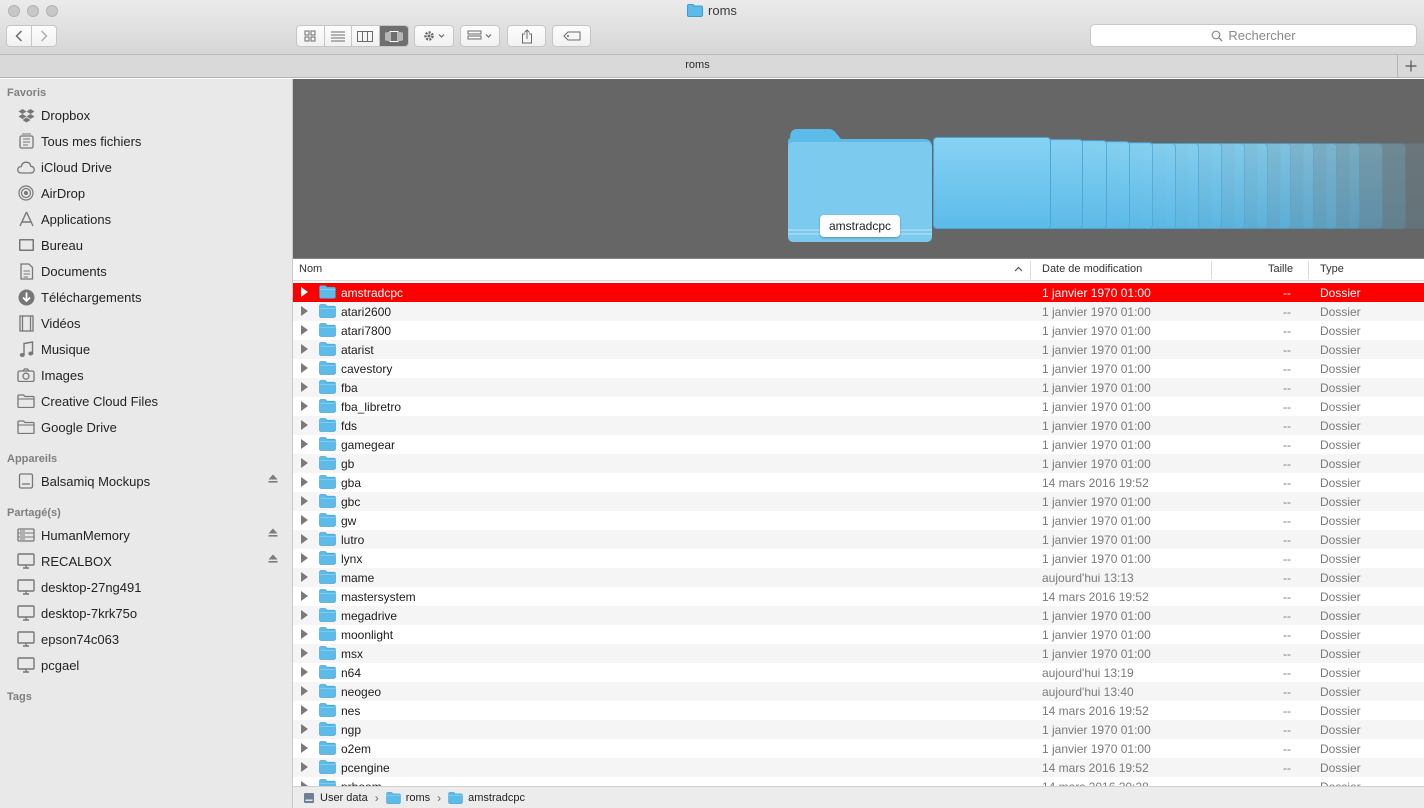  Describe the element at coordinates (434, 36) in the screenshot. I see `action-menu-button` at that location.